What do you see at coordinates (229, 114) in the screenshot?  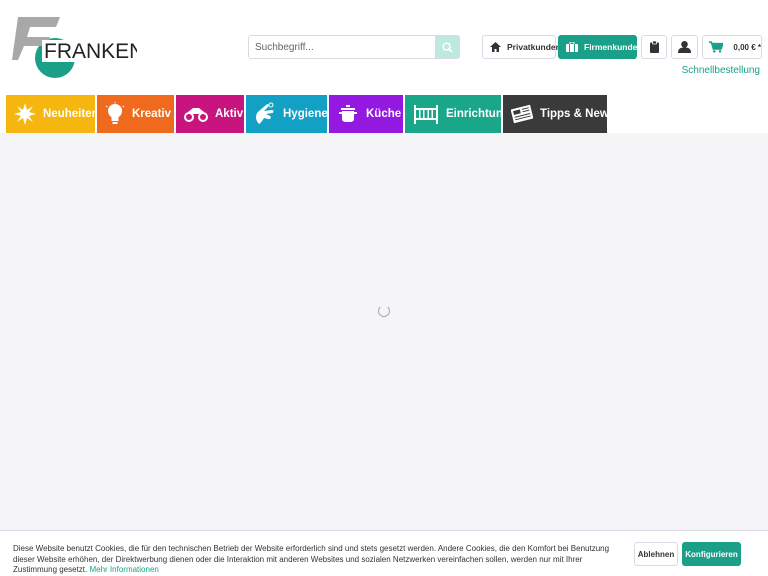 I see `nav-item-label: Aktiv` at bounding box center [229, 114].